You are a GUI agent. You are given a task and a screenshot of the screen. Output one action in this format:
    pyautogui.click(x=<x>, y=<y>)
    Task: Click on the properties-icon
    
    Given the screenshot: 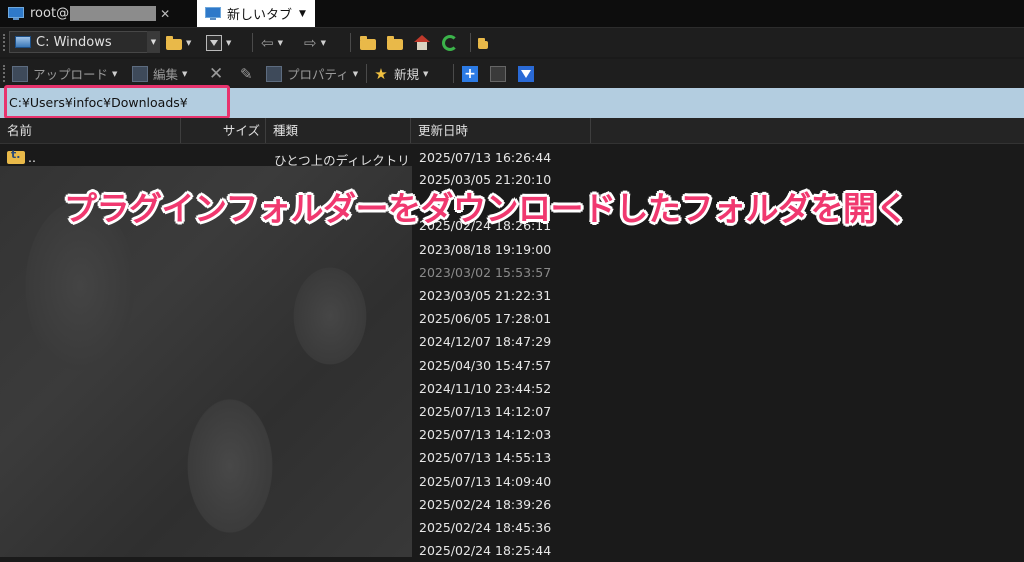 What is the action you would take?
    pyautogui.click(x=274, y=73)
    